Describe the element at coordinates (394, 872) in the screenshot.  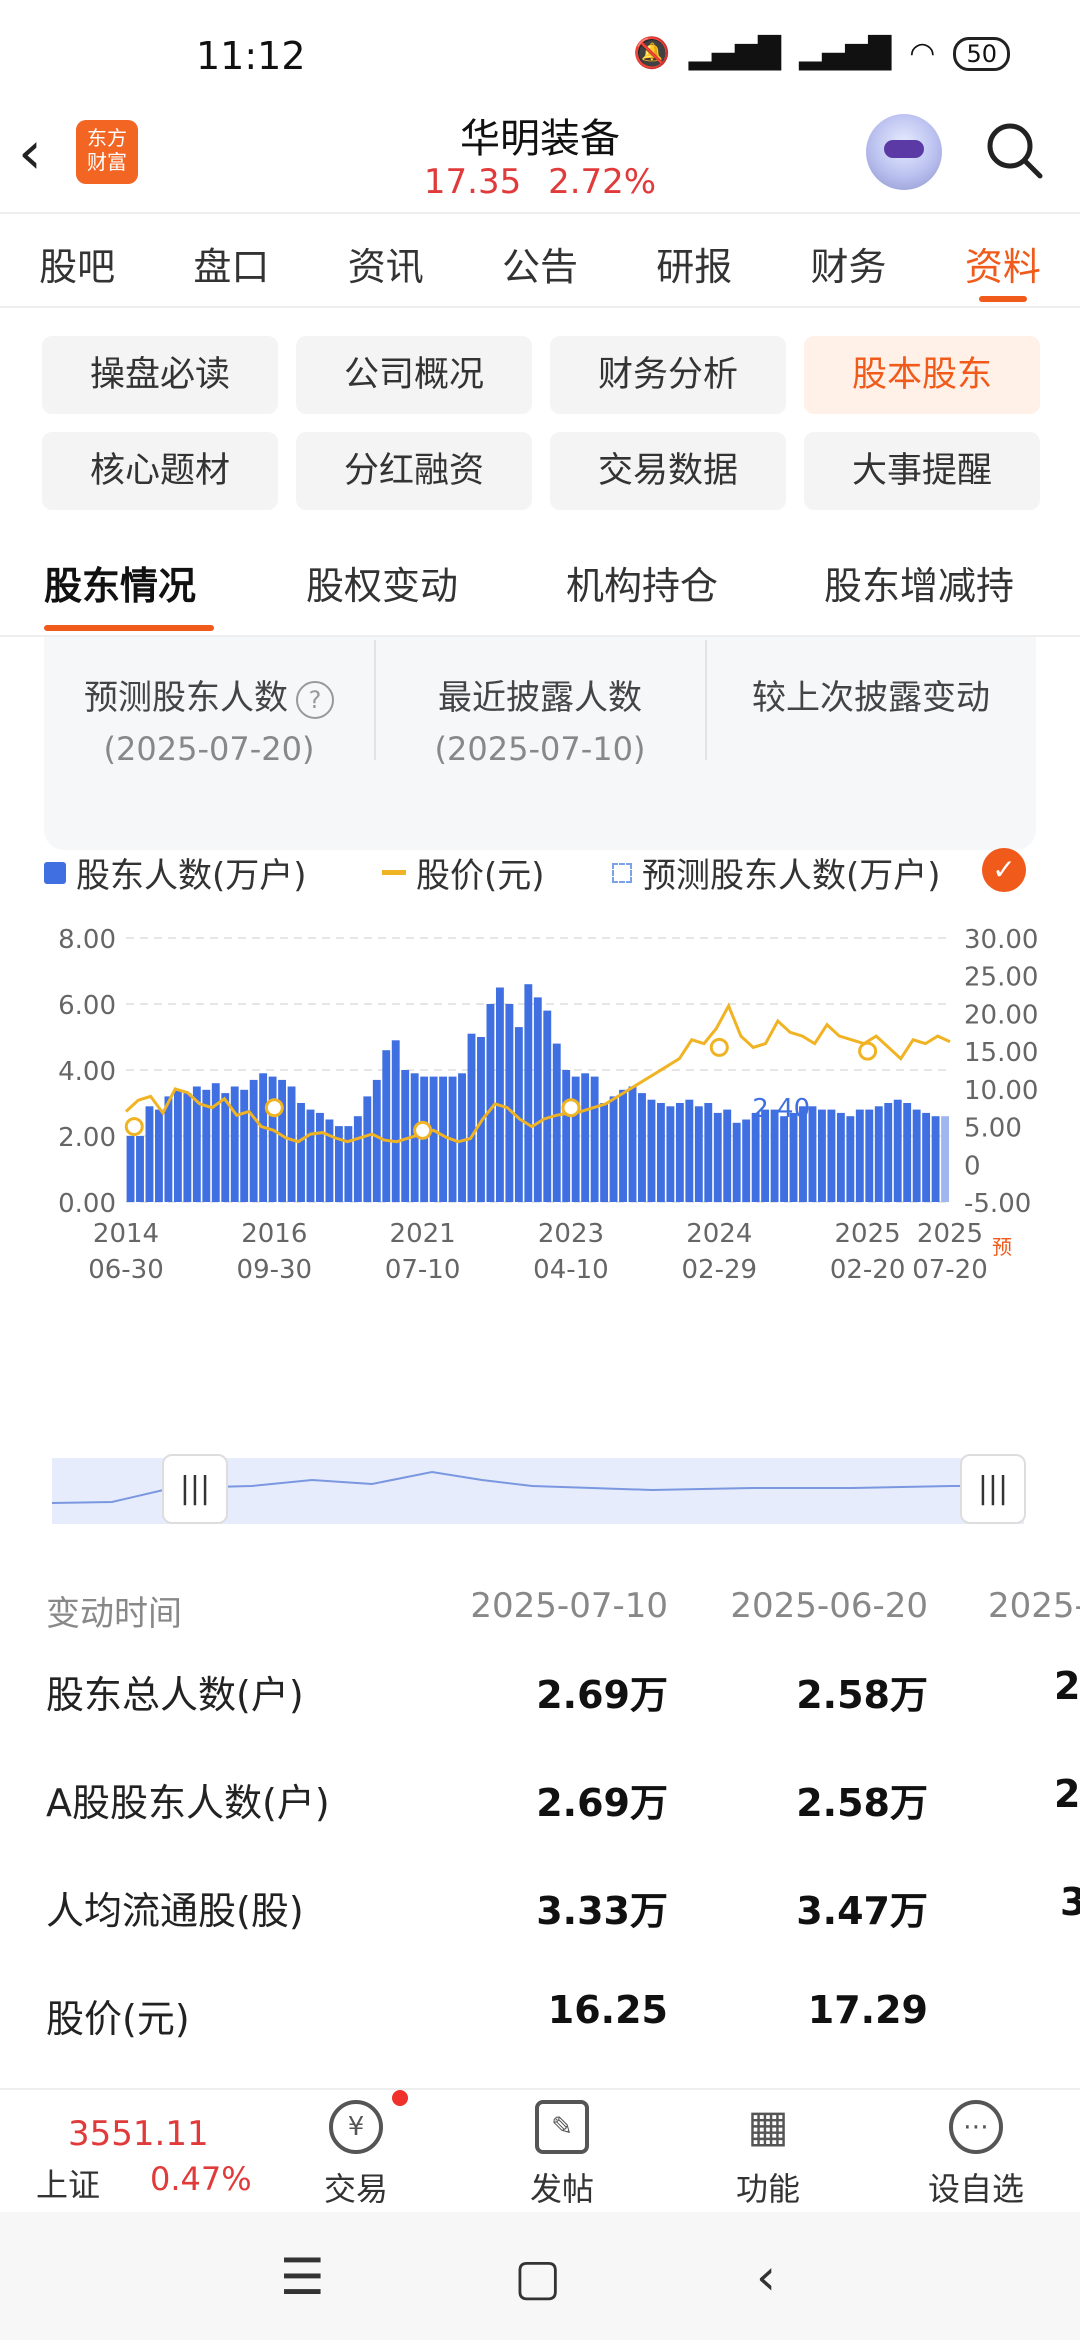
I see `legend-price-swatch` at that location.